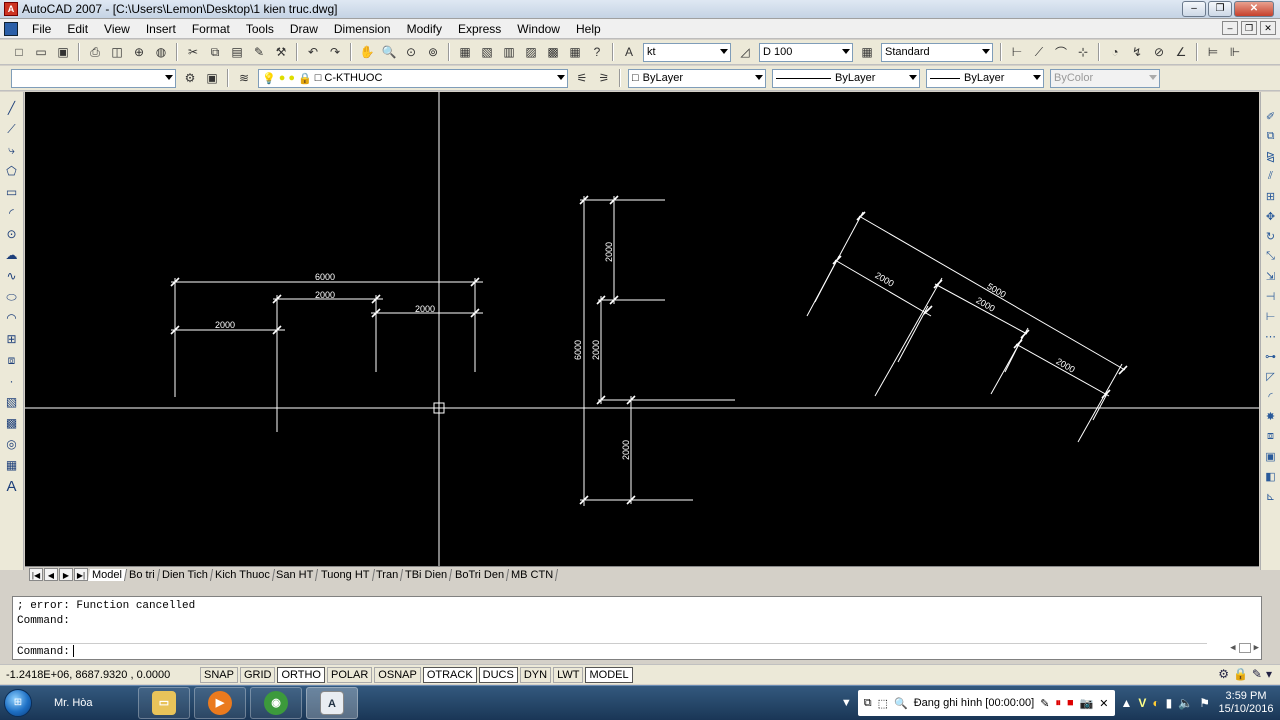 This screenshot has width=1280, height=720. What do you see at coordinates (487, 52) in the screenshot?
I see `design-center-icon: ▧` at bounding box center [487, 52].